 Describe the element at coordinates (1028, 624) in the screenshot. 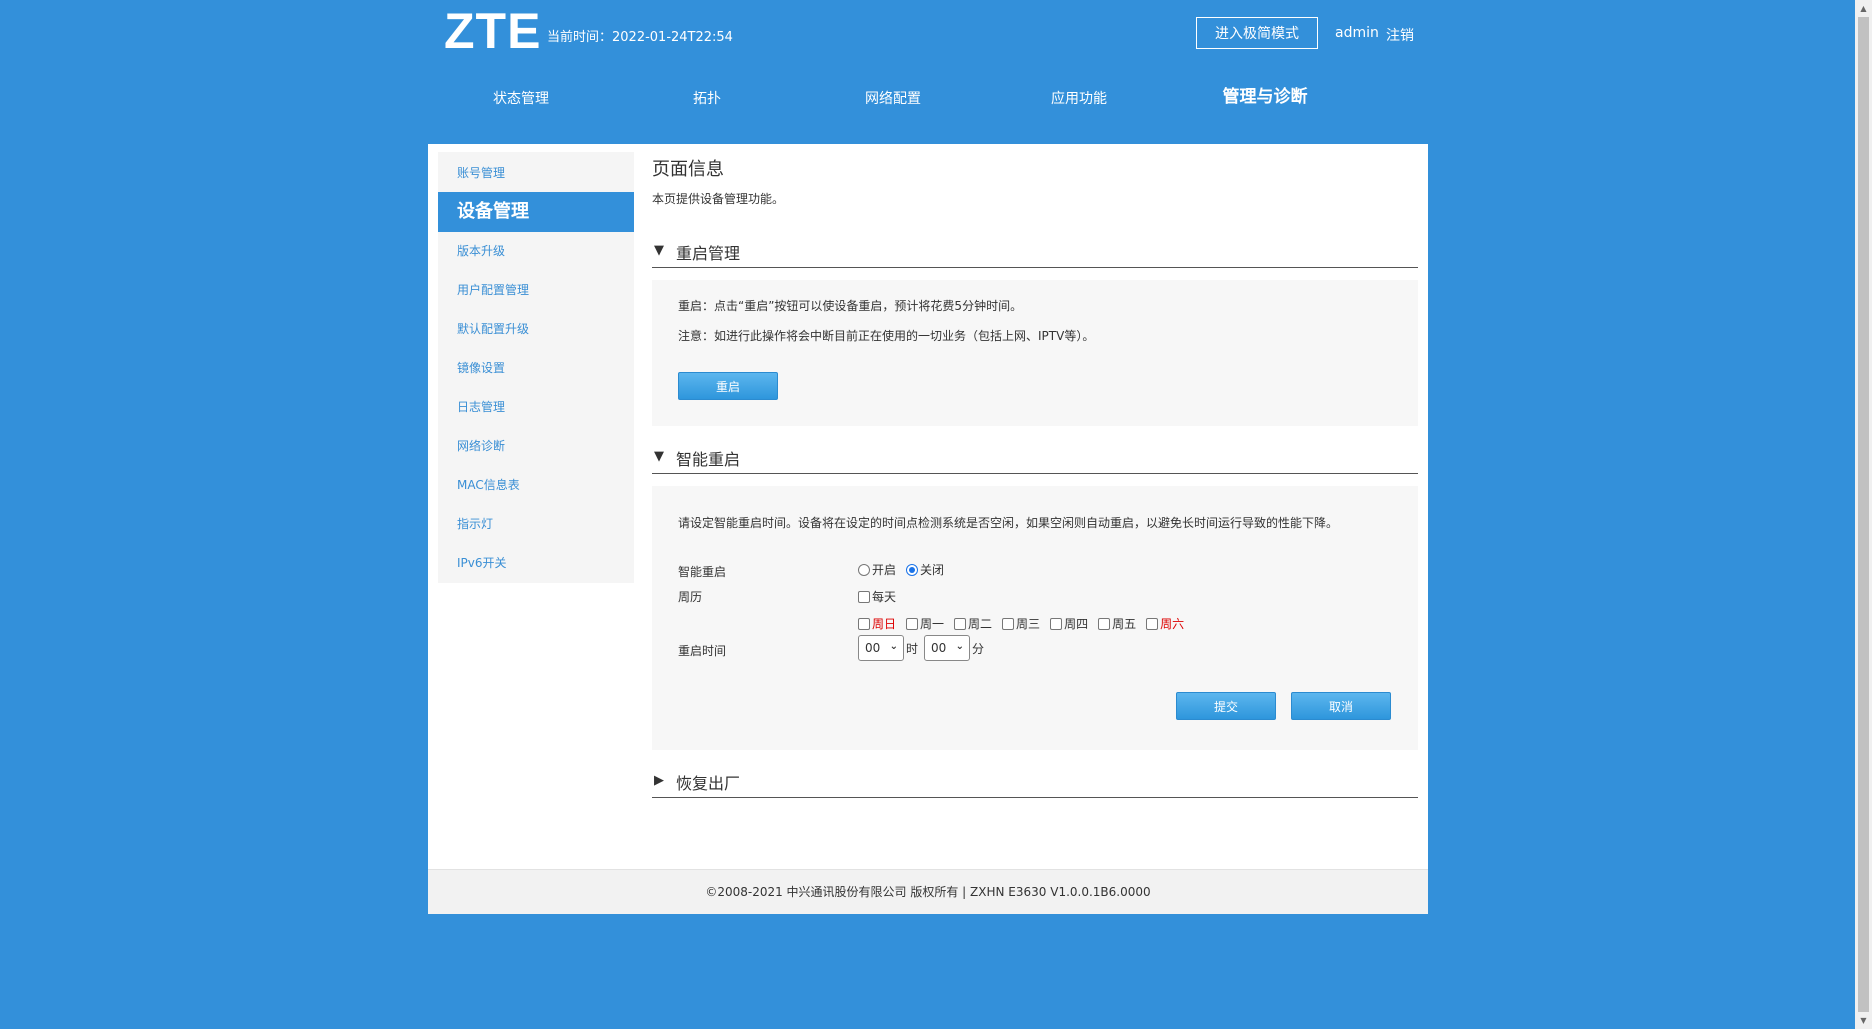

I see `wednesday-label: 周三` at that location.